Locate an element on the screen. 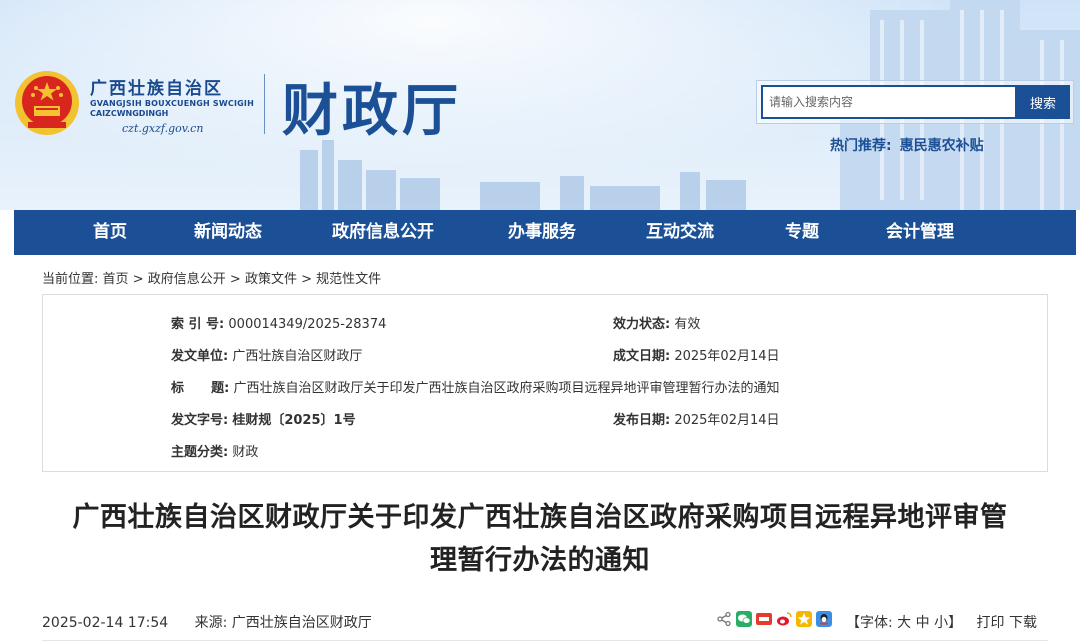 The image size is (1080, 644). nav-item-services: 办事服务 is located at coordinates (542, 232).